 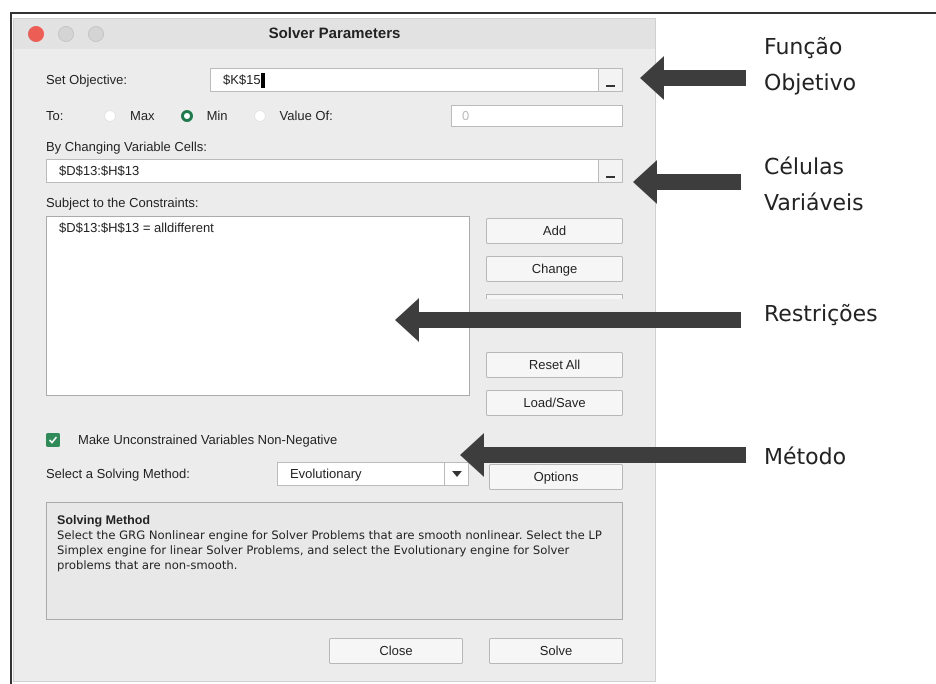 What do you see at coordinates (814, 204) in the screenshot?
I see `annotation-text: Variáveis` at bounding box center [814, 204].